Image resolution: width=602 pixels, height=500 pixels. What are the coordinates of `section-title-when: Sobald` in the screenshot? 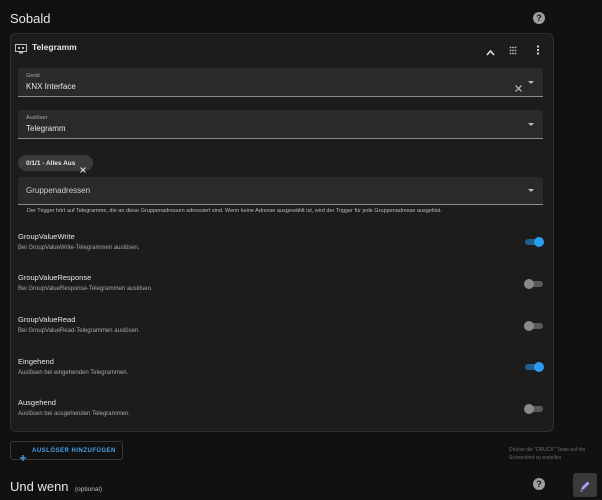 It's located at (30, 18).